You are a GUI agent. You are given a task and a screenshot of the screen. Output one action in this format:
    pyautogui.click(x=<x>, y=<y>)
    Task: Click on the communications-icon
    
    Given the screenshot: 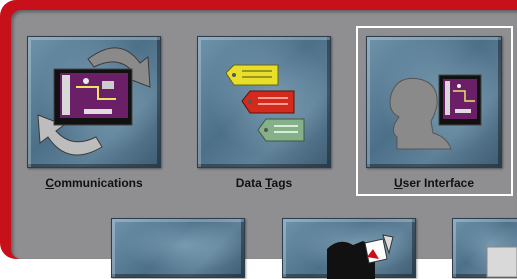 What is the action you would take?
    pyautogui.click(x=94, y=101)
    